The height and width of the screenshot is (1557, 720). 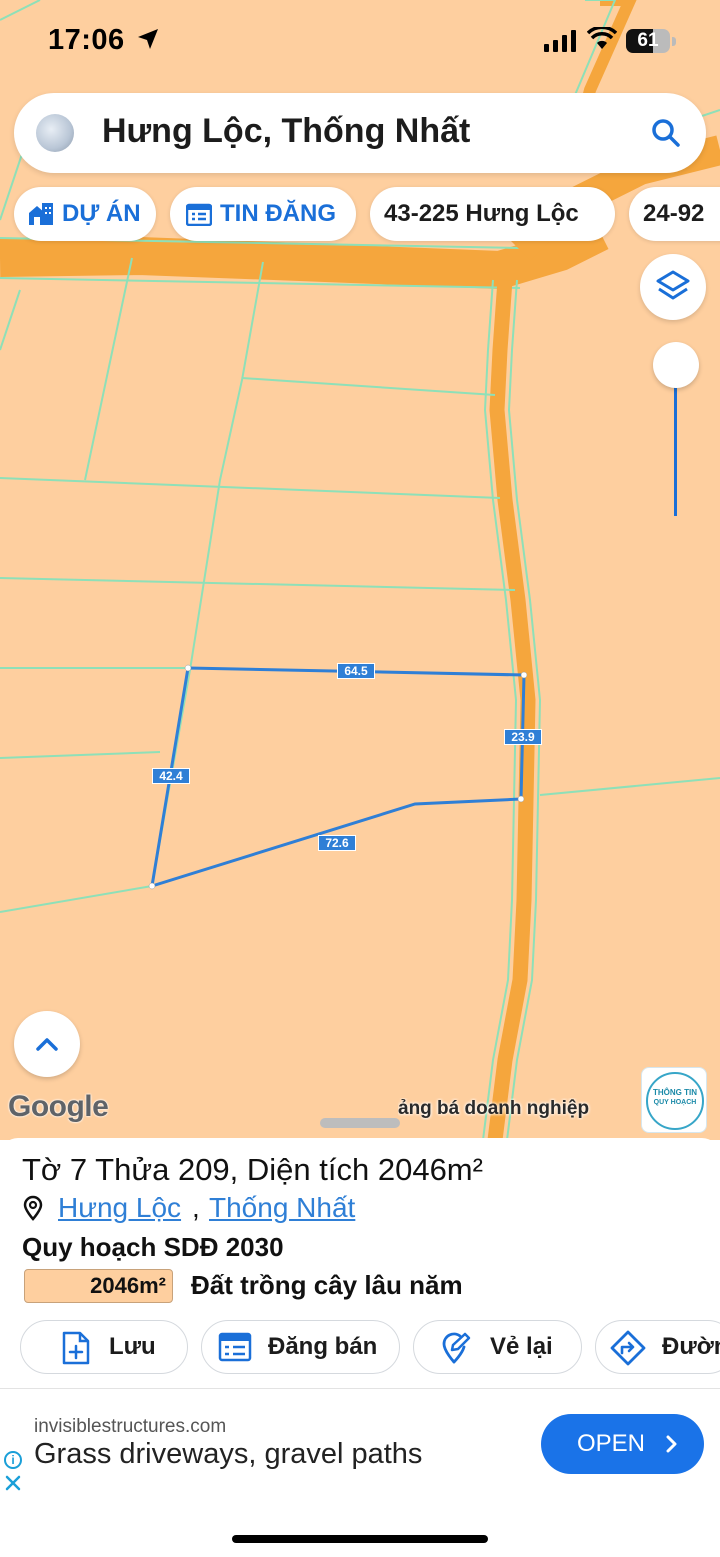 I want to click on edge-label-bottom: 72.6, so click(x=337, y=843).